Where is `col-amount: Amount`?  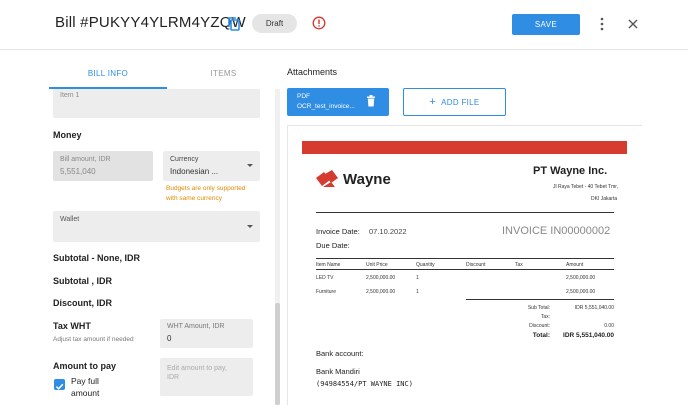
col-amount: Amount is located at coordinates (575, 265).